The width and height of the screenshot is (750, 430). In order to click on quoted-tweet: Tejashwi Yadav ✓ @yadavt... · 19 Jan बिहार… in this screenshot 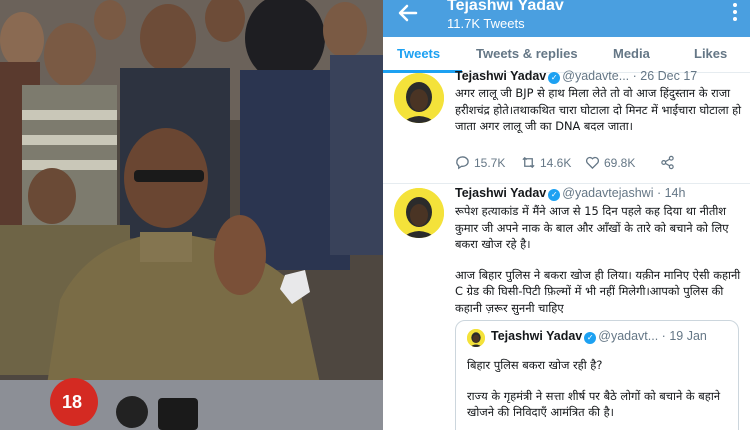, I will do `click(597, 375)`.